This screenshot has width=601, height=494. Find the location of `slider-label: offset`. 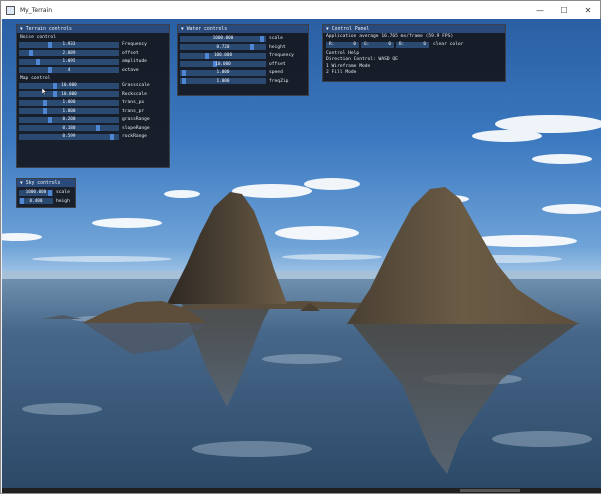

slider-label: offset is located at coordinates (277, 64).